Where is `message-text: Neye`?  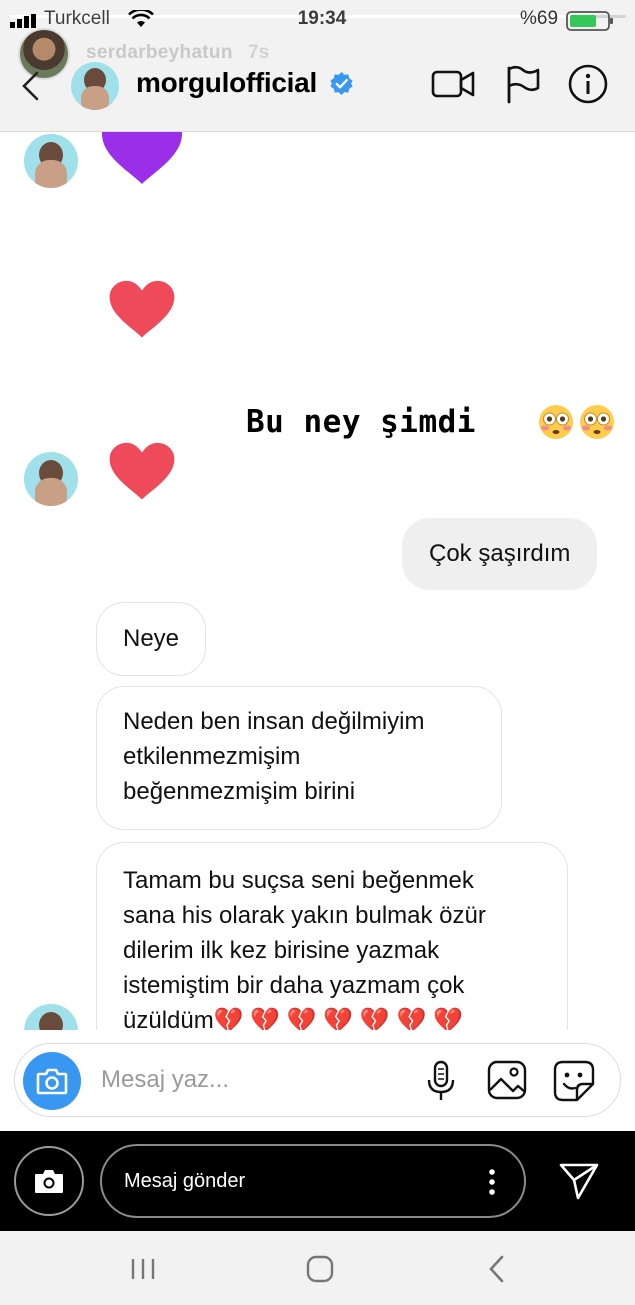 message-text: Neye is located at coordinates (151, 638).